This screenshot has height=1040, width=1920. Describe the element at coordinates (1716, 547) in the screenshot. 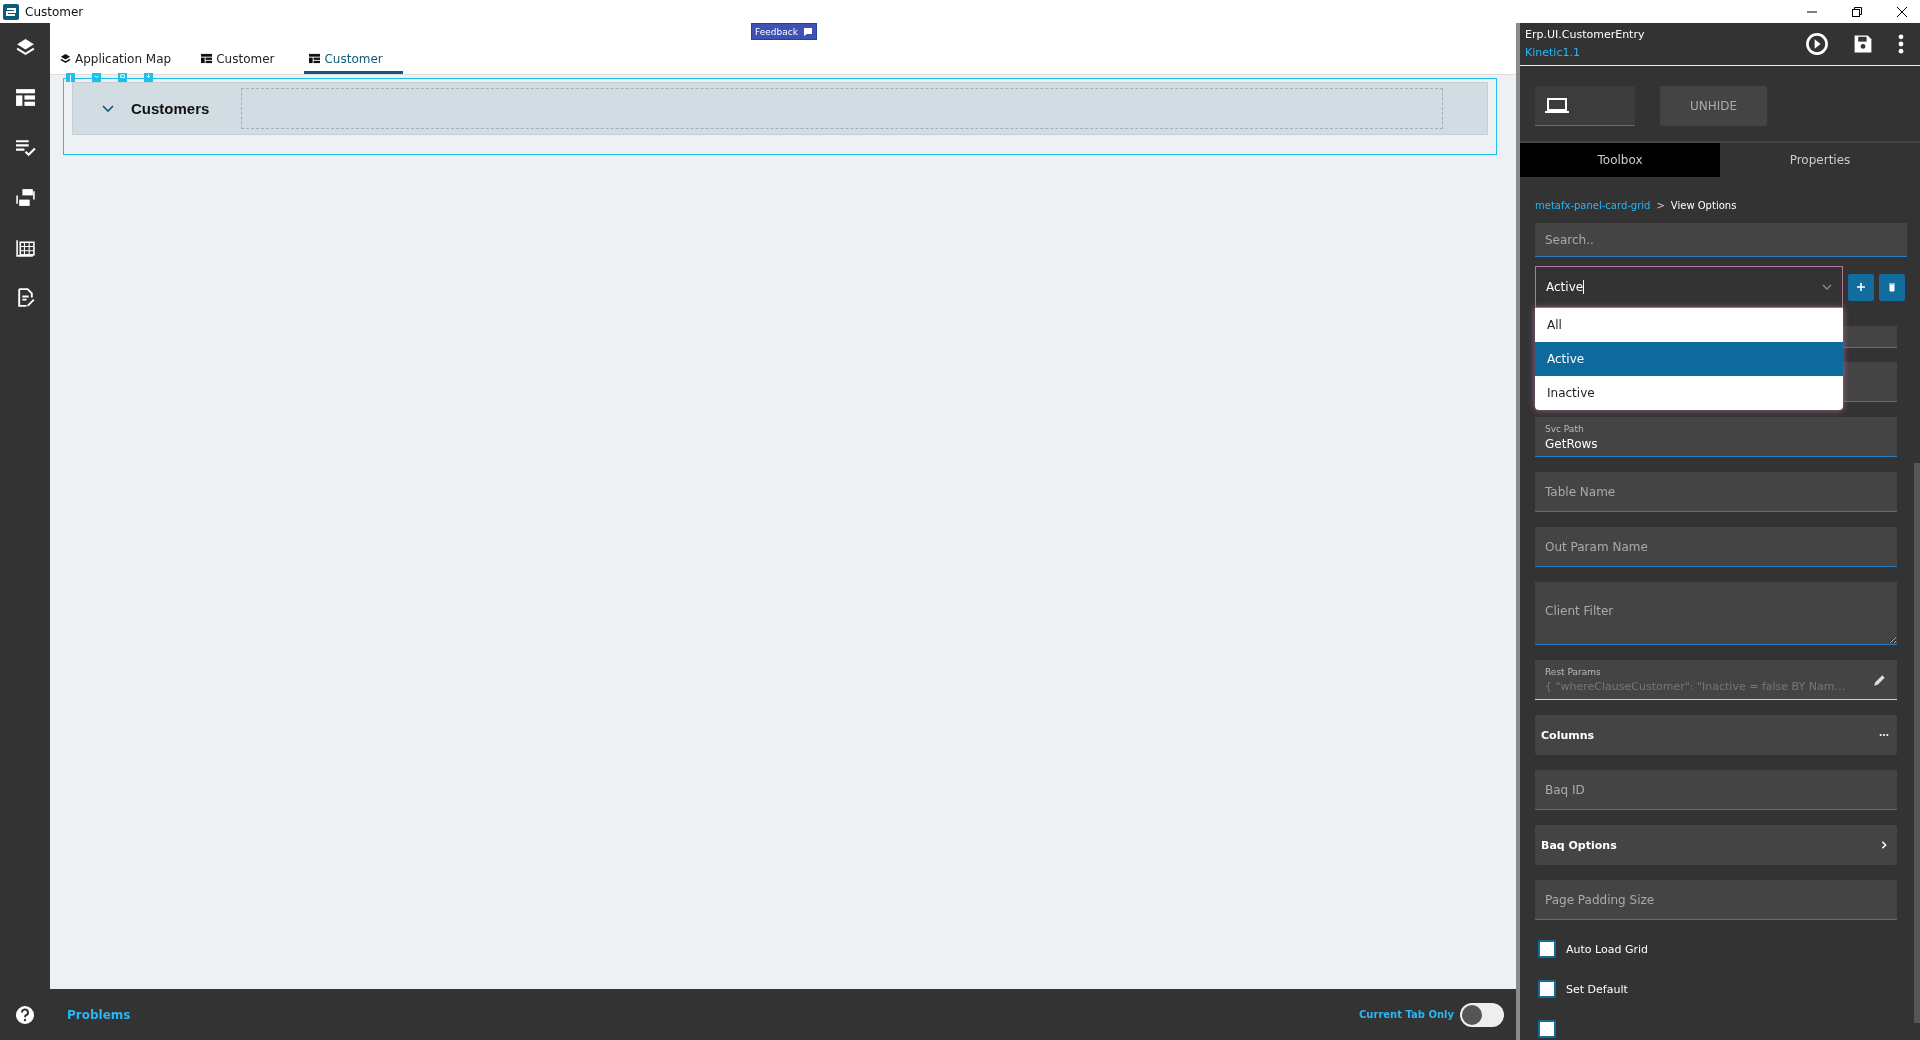

I see `input-field: Out Param Name` at that location.